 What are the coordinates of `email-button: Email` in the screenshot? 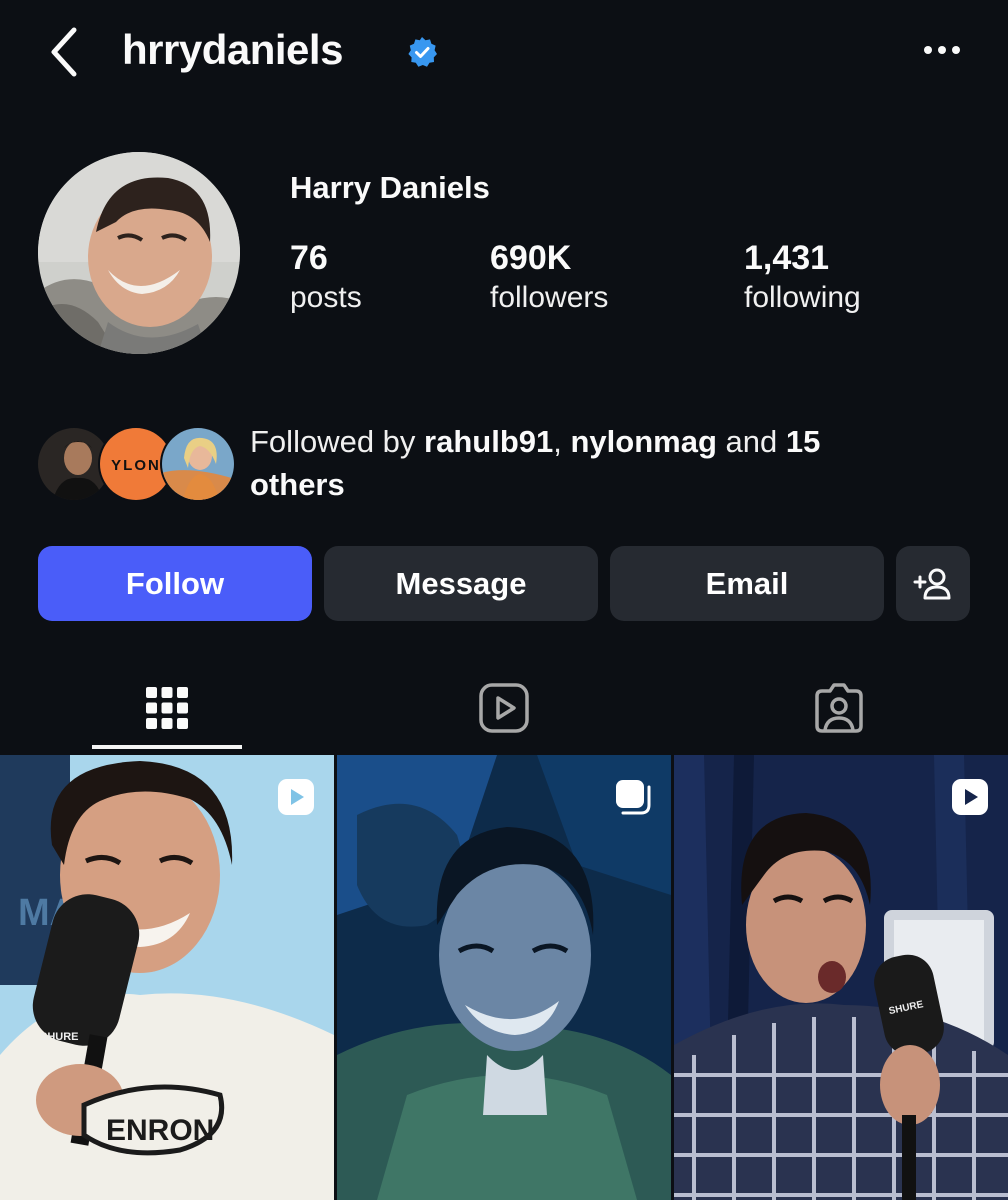 It's located at (747, 583).